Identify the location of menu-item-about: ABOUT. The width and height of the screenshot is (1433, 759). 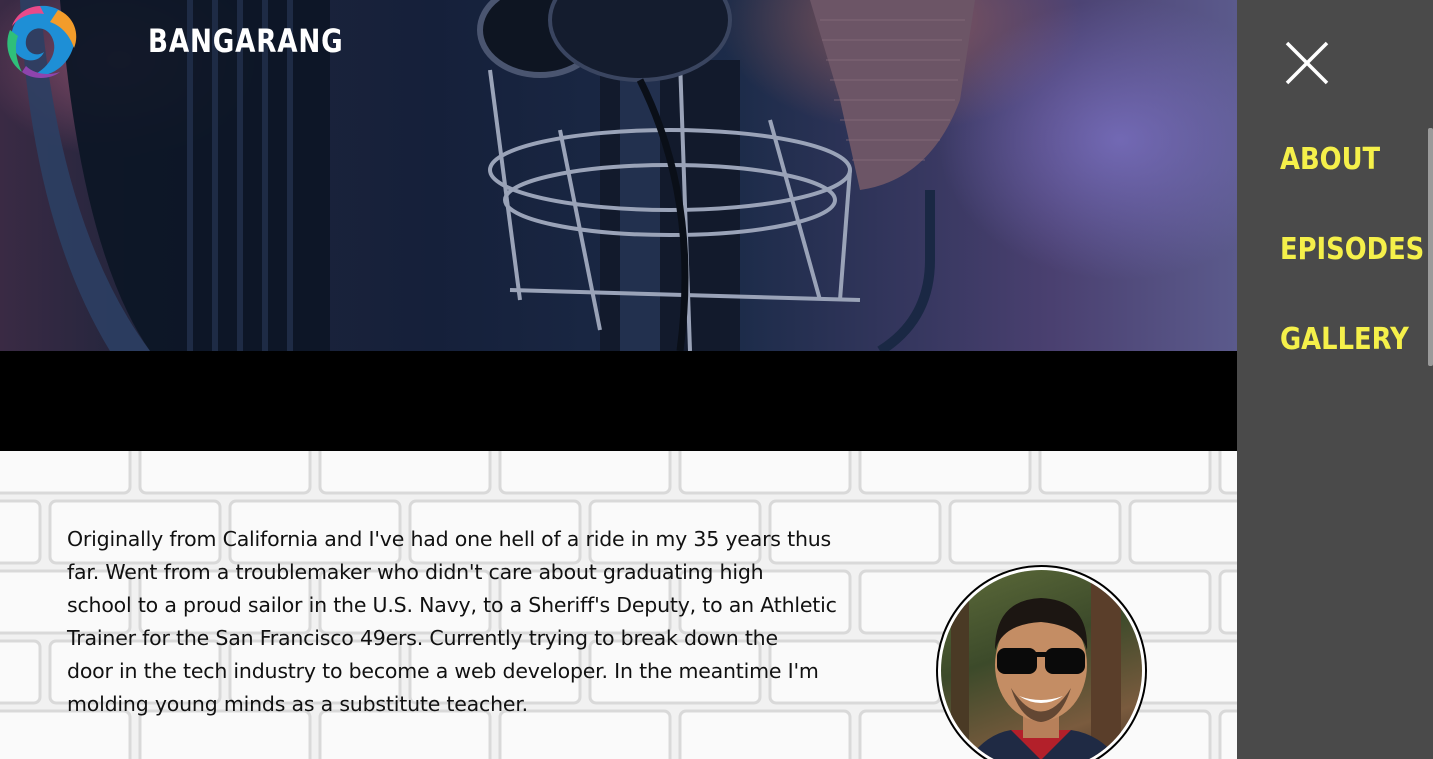
(1330, 159).